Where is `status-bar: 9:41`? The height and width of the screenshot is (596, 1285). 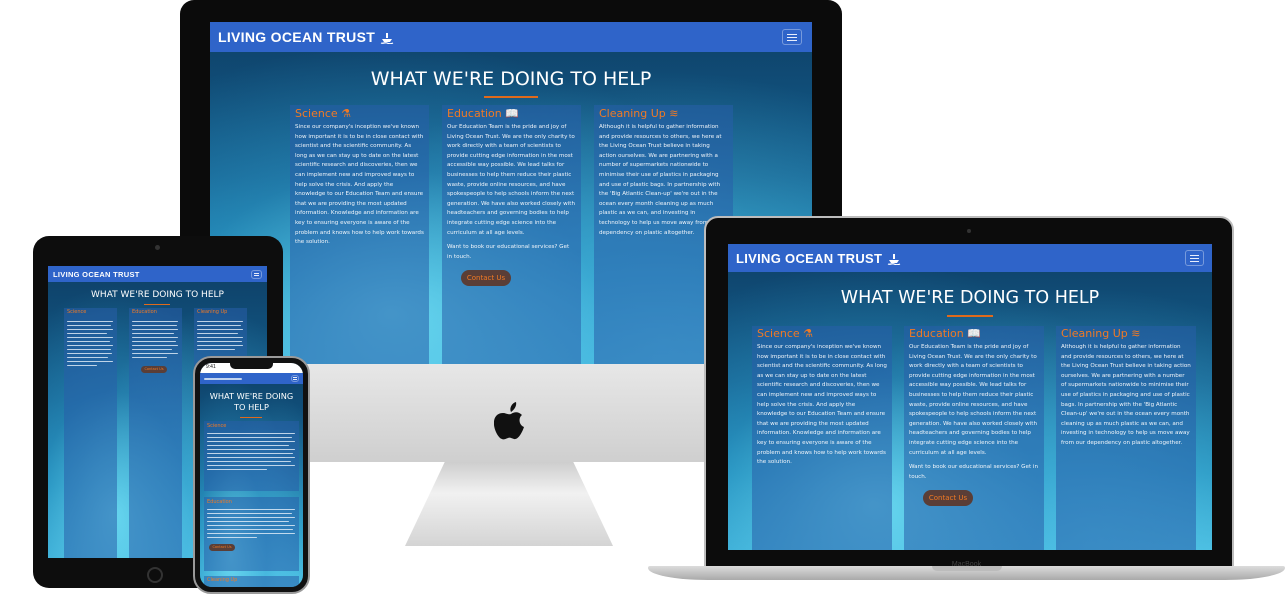 status-bar: 9:41 is located at coordinates (251, 368).